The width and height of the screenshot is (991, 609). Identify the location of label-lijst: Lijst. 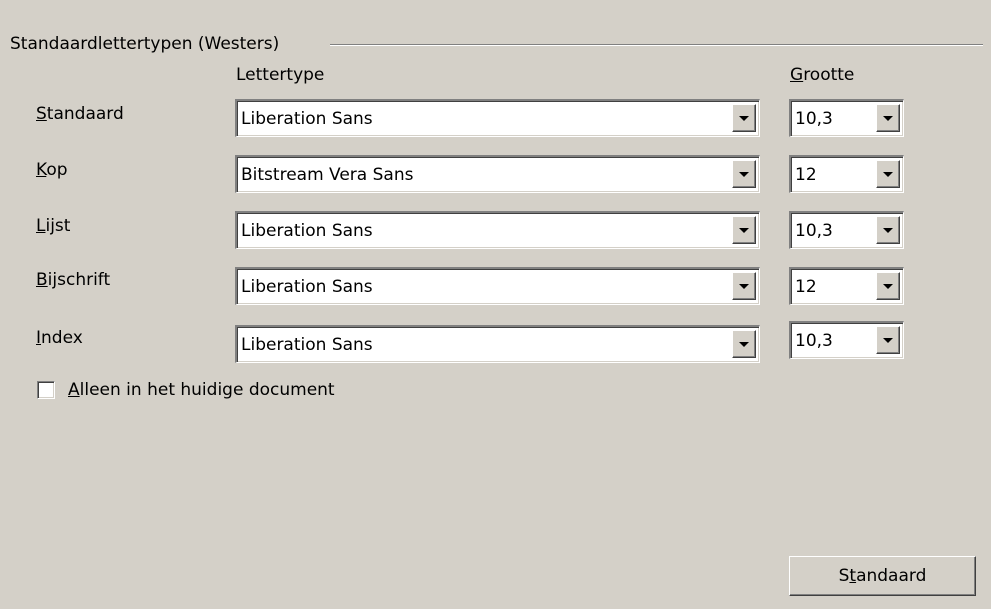
(53, 226).